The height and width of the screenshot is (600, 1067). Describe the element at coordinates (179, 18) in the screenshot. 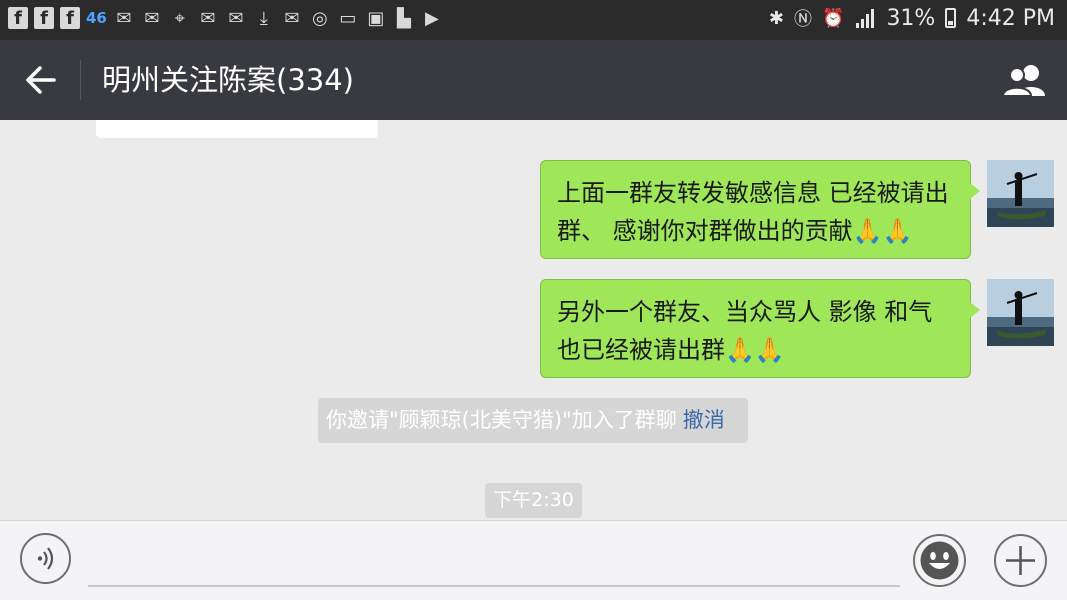

I see `location-icon: ⌖` at that location.